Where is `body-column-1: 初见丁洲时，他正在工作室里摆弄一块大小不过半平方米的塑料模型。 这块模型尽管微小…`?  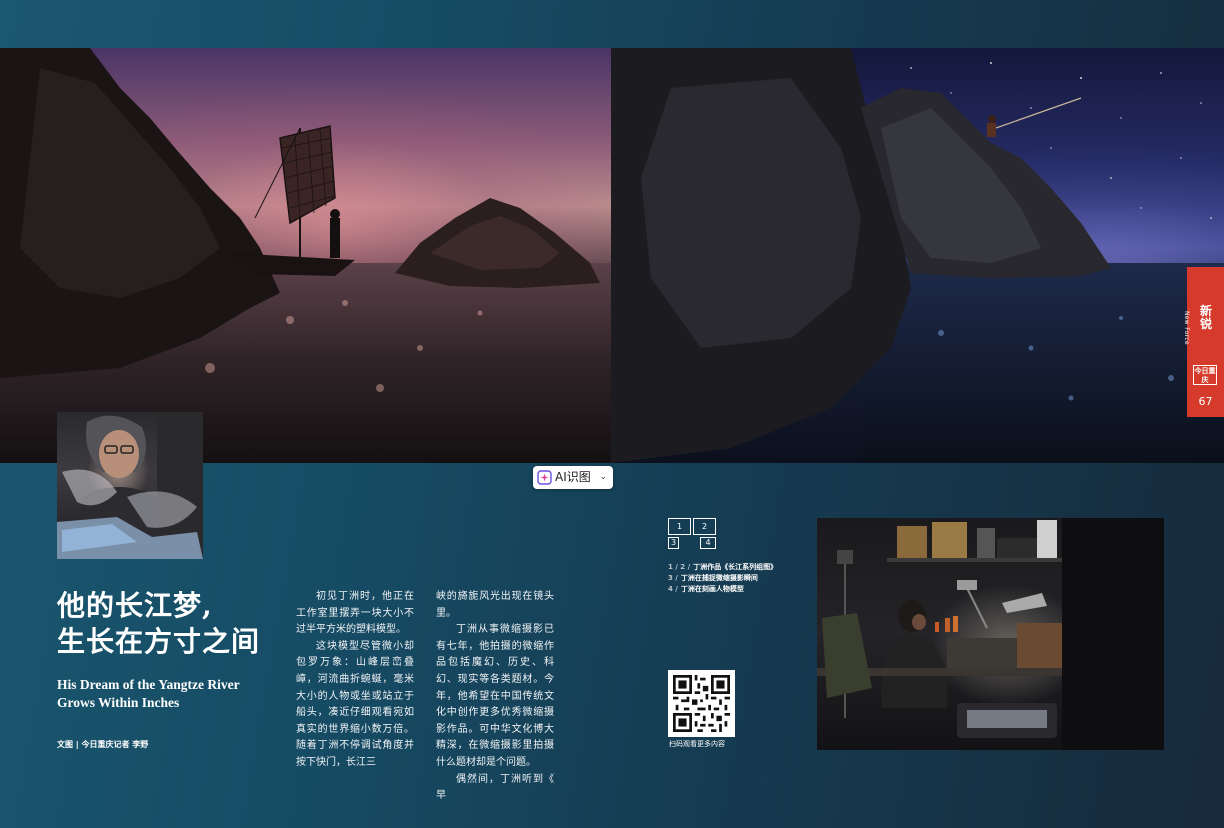 body-column-1: 初见丁洲时，他正在工作室里摆弄一块大小不过半平方米的塑料模型。 这块模型尽管微小… is located at coordinates (355, 680).